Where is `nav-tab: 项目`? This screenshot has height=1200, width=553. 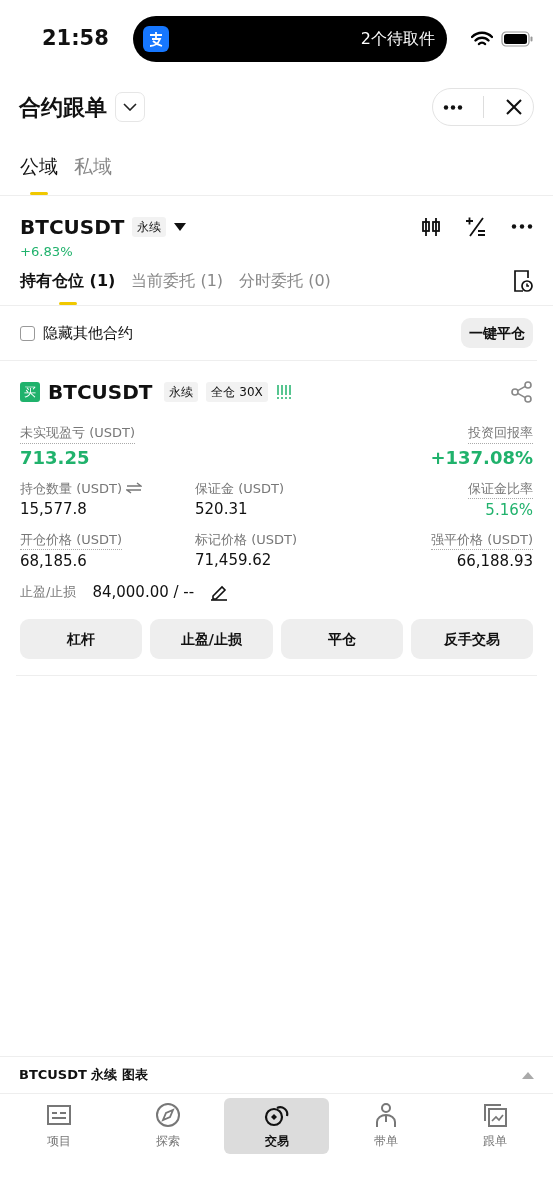
nav-tab: 项目 is located at coordinates (58, 1126).